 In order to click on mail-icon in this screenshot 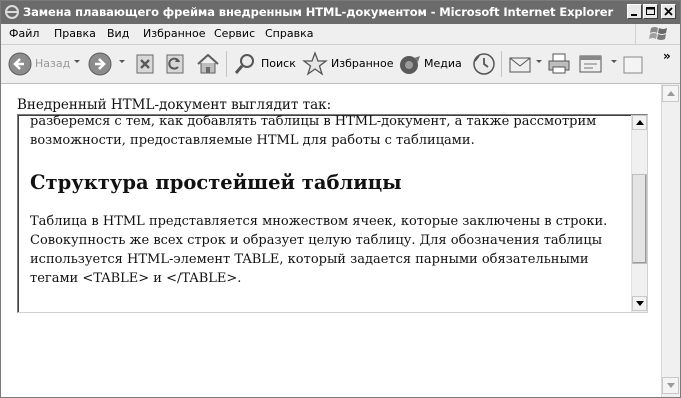, I will do `click(520, 64)`.